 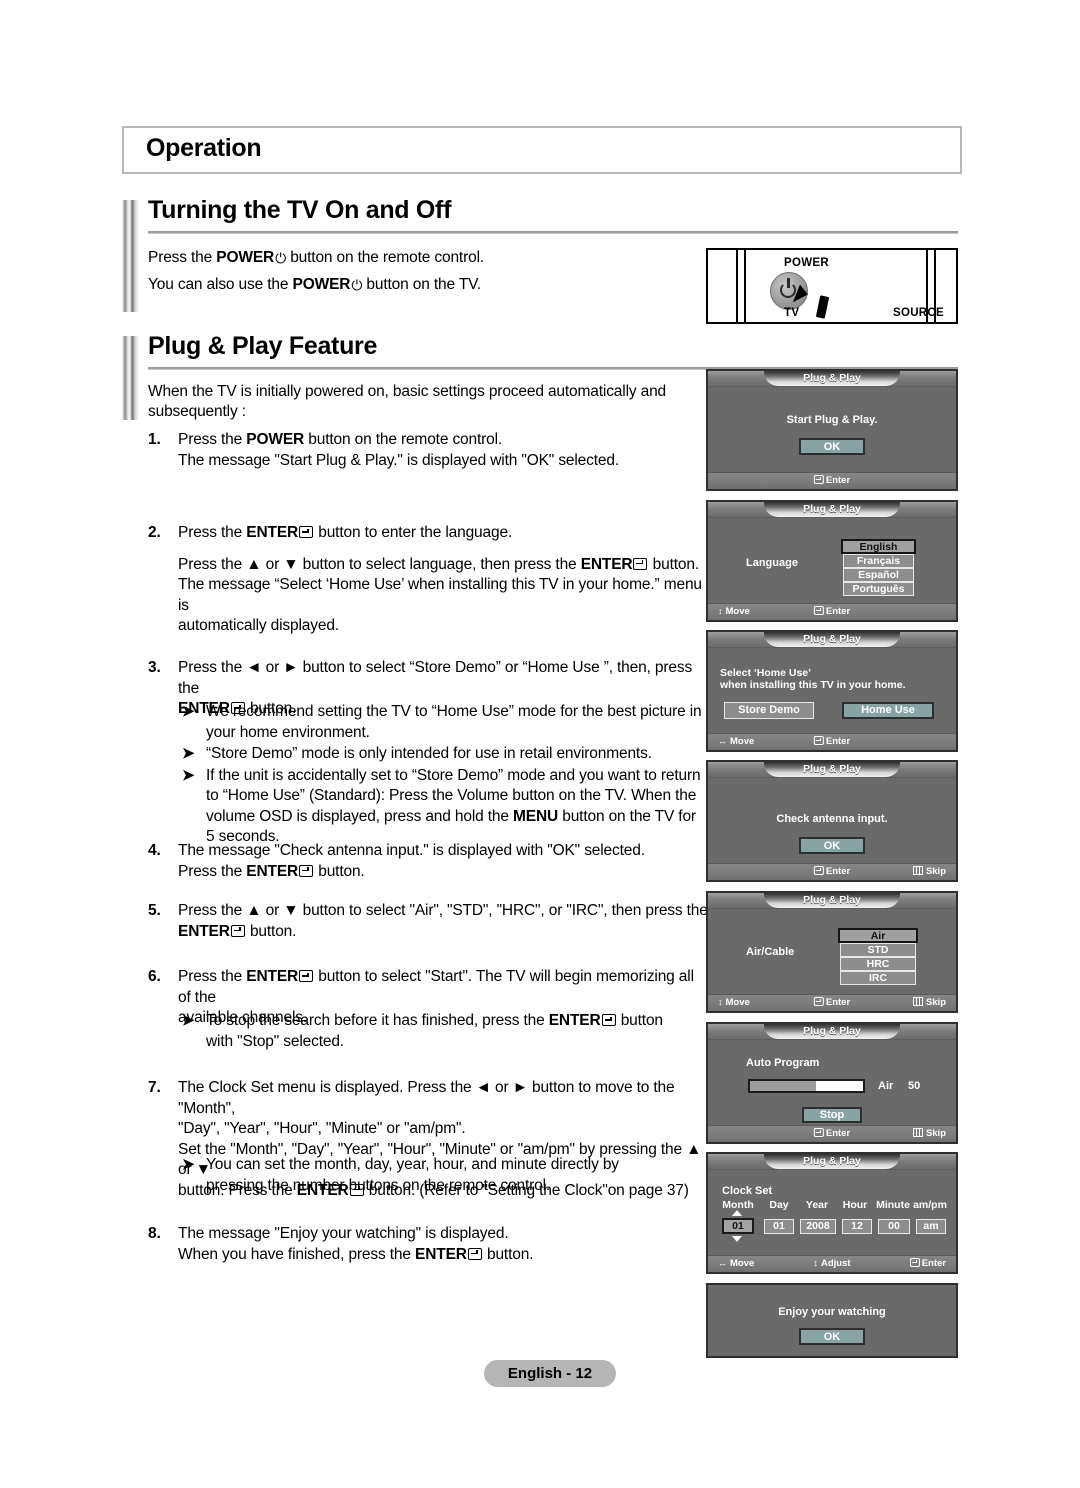 What do you see at coordinates (857, 1226) in the screenshot?
I see `clock-field-hour: 12` at bounding box center [857, 1226].